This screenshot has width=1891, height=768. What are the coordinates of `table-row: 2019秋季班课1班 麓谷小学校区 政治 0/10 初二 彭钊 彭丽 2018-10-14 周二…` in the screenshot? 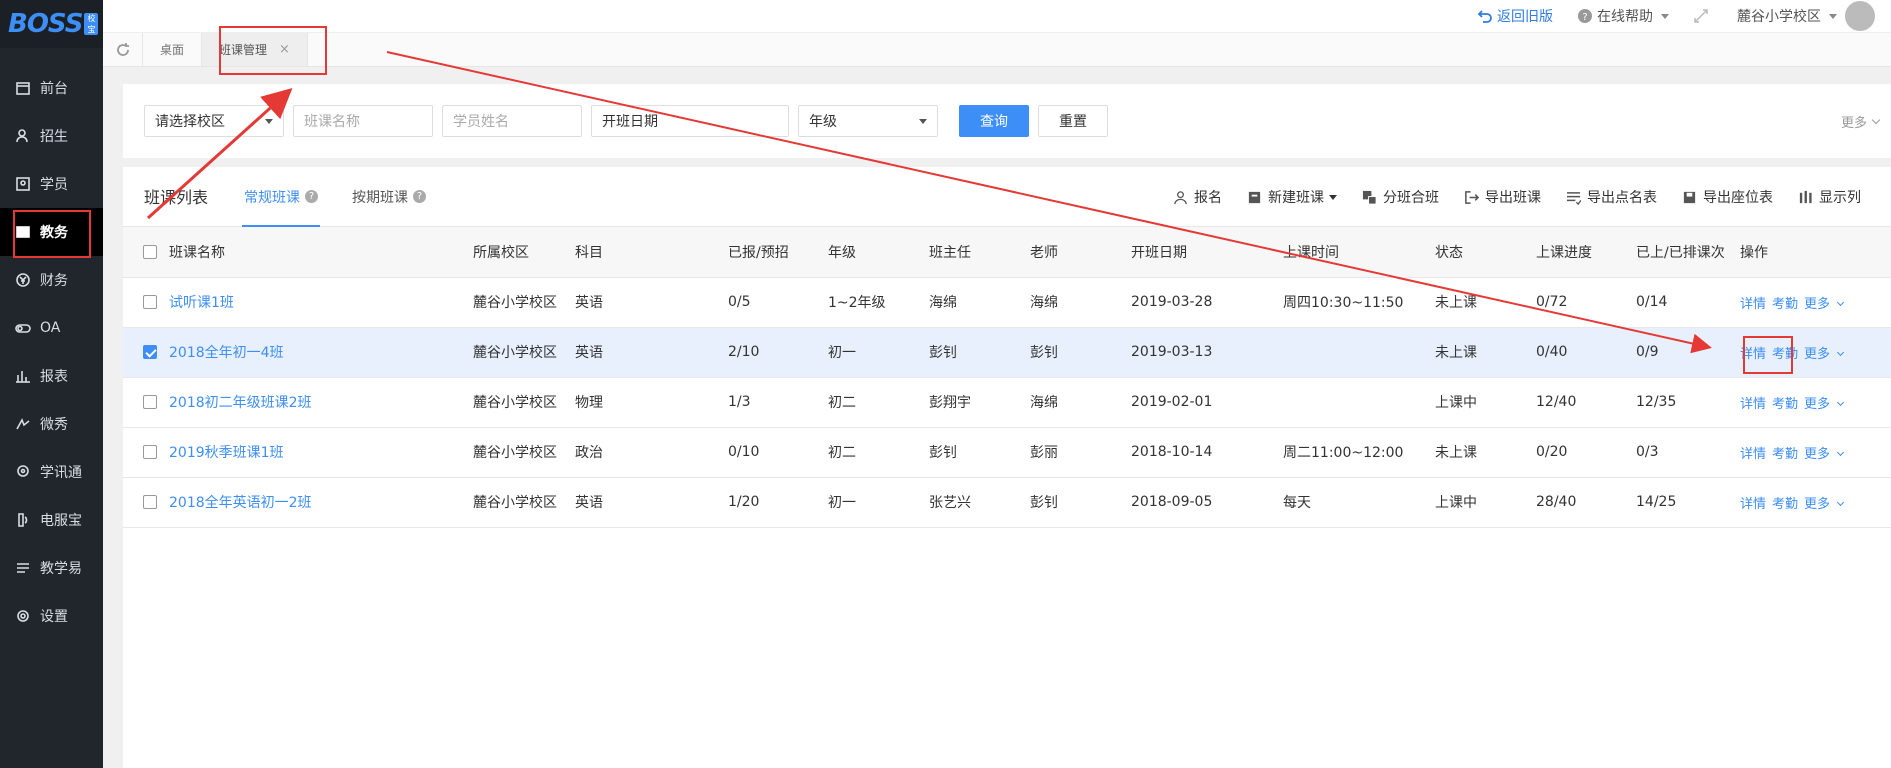 It's located at (1007, 452).